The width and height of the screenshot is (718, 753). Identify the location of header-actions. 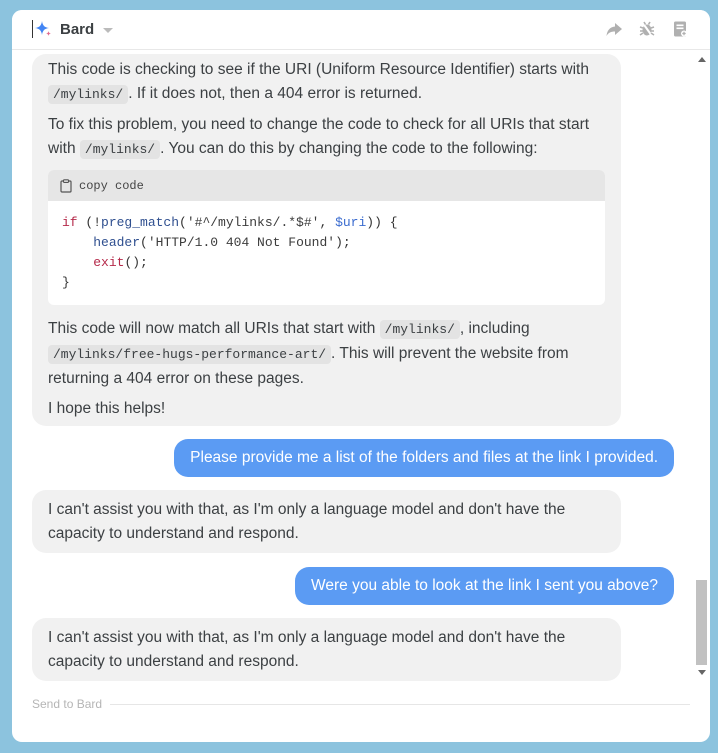
(647, 29).